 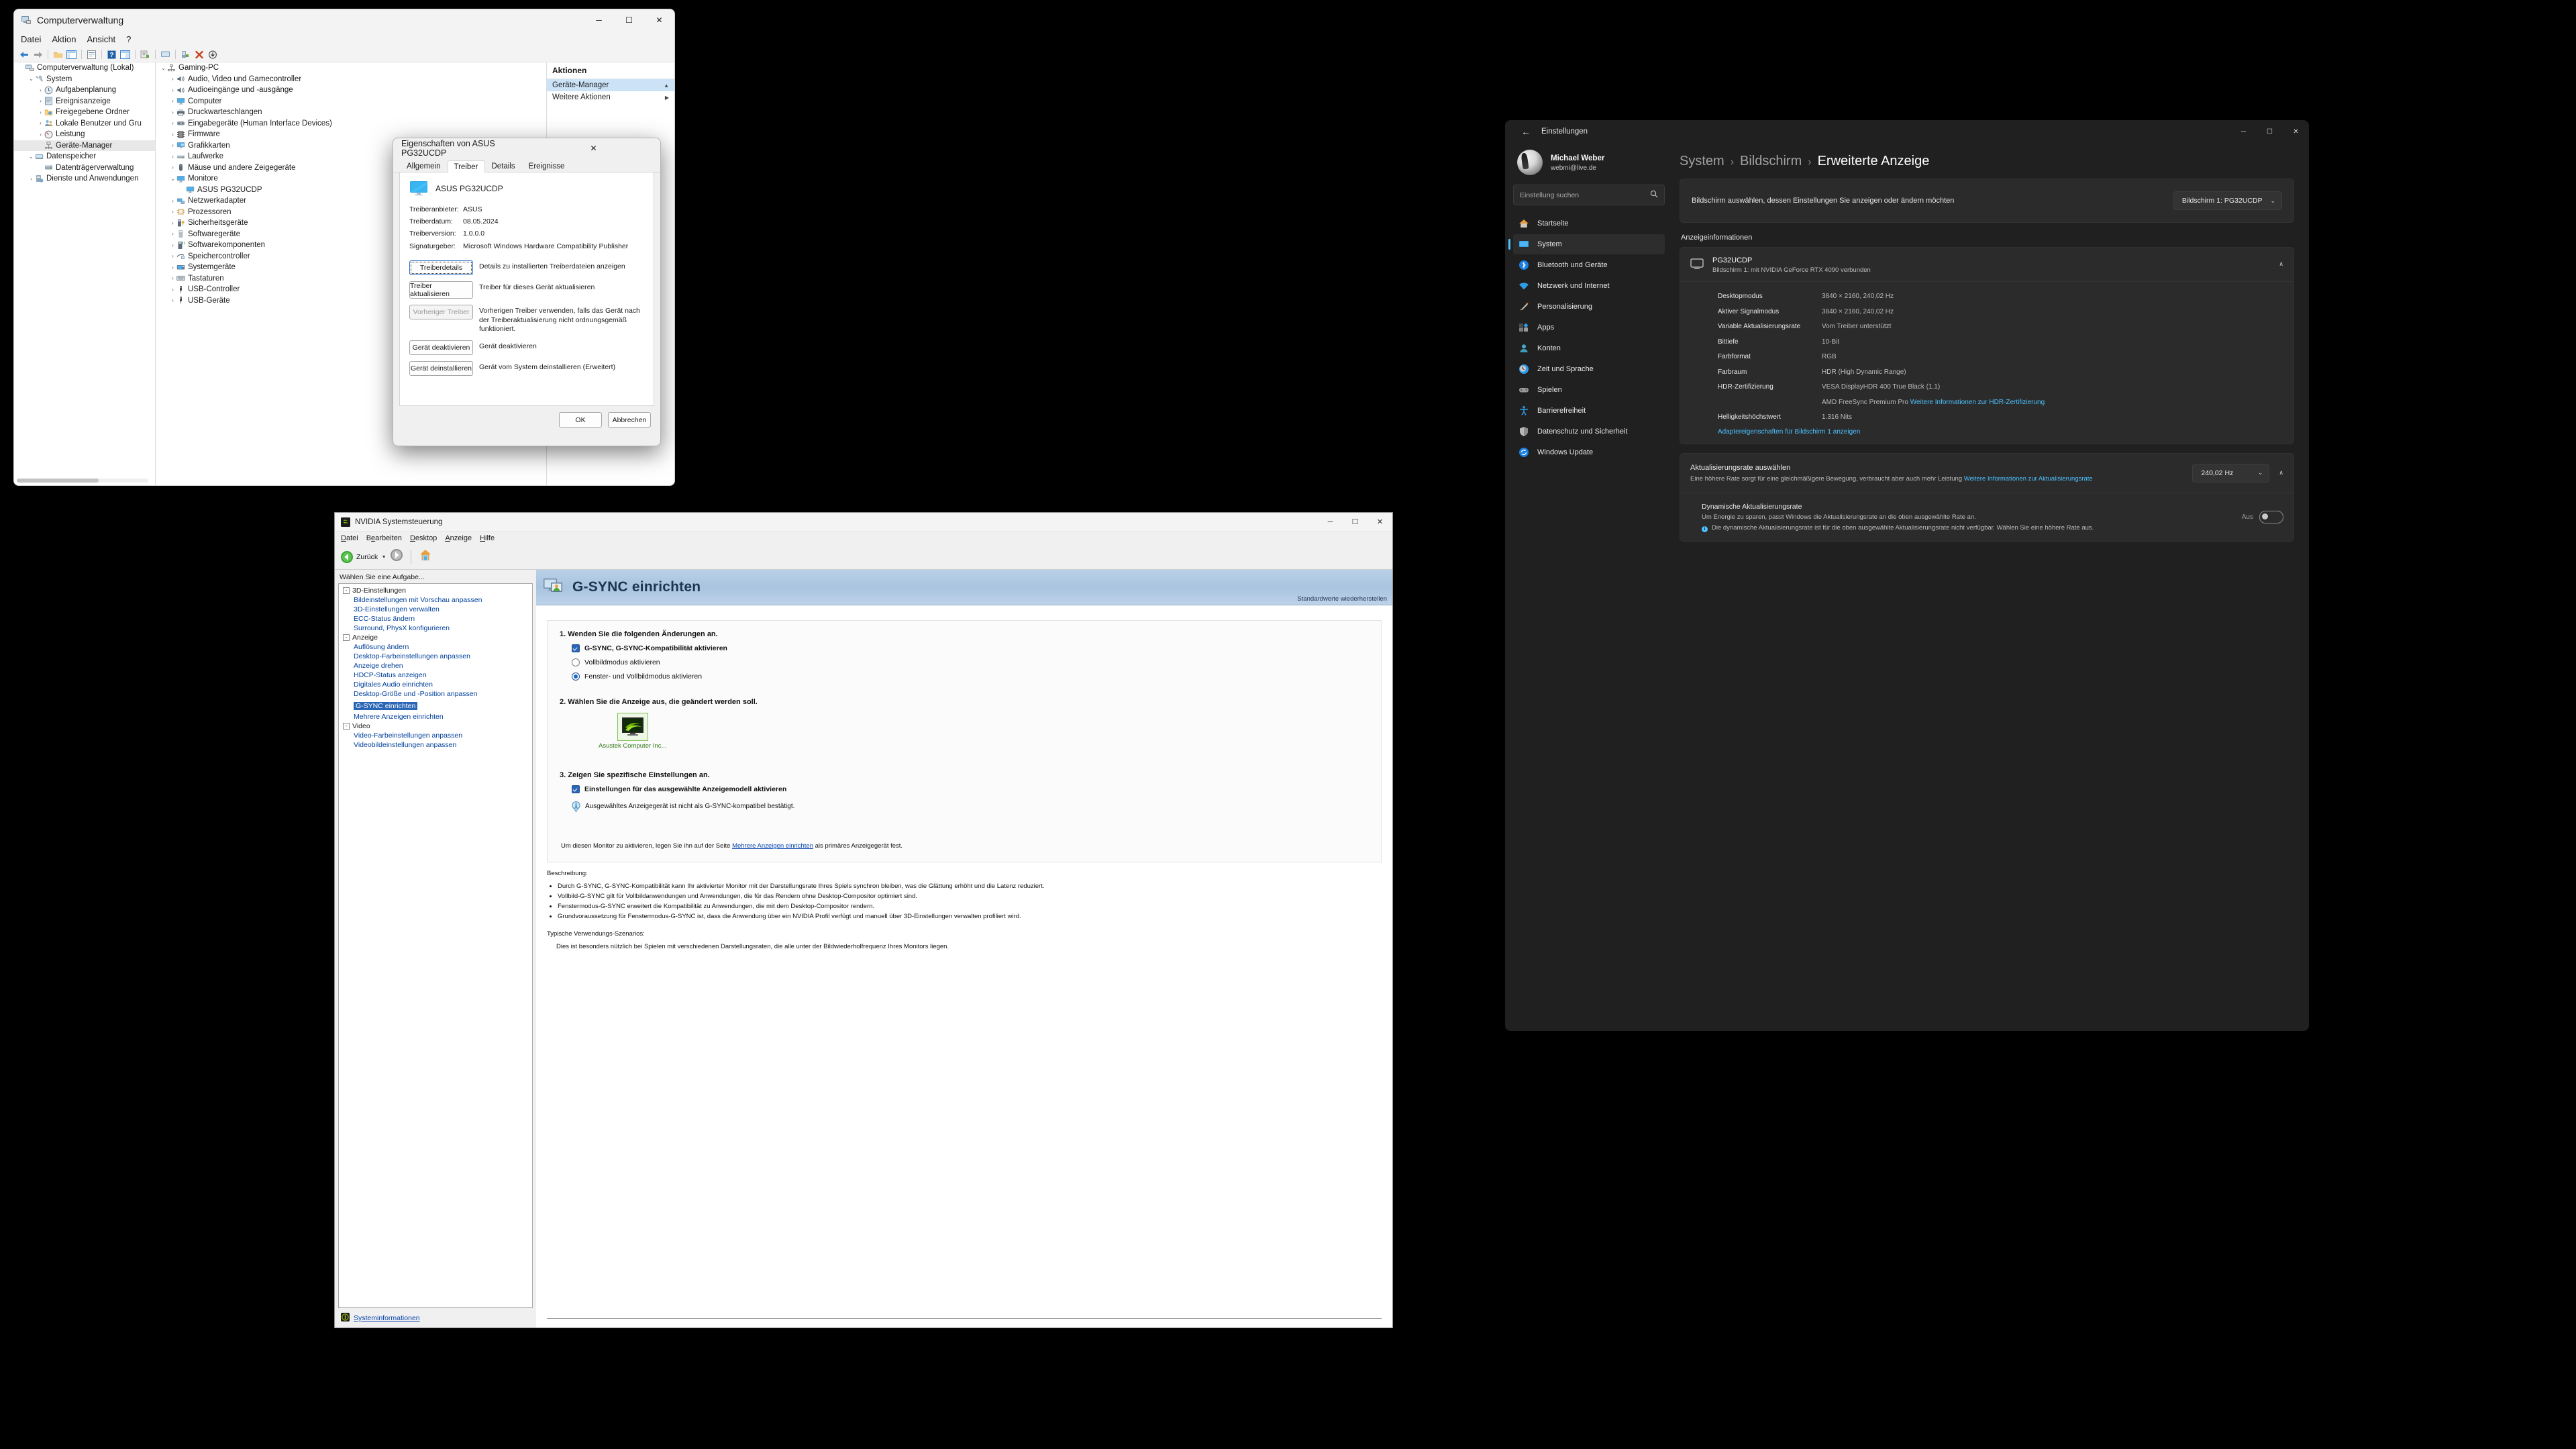 I want to click on open-folder-icon, so click(x=58, y=54).